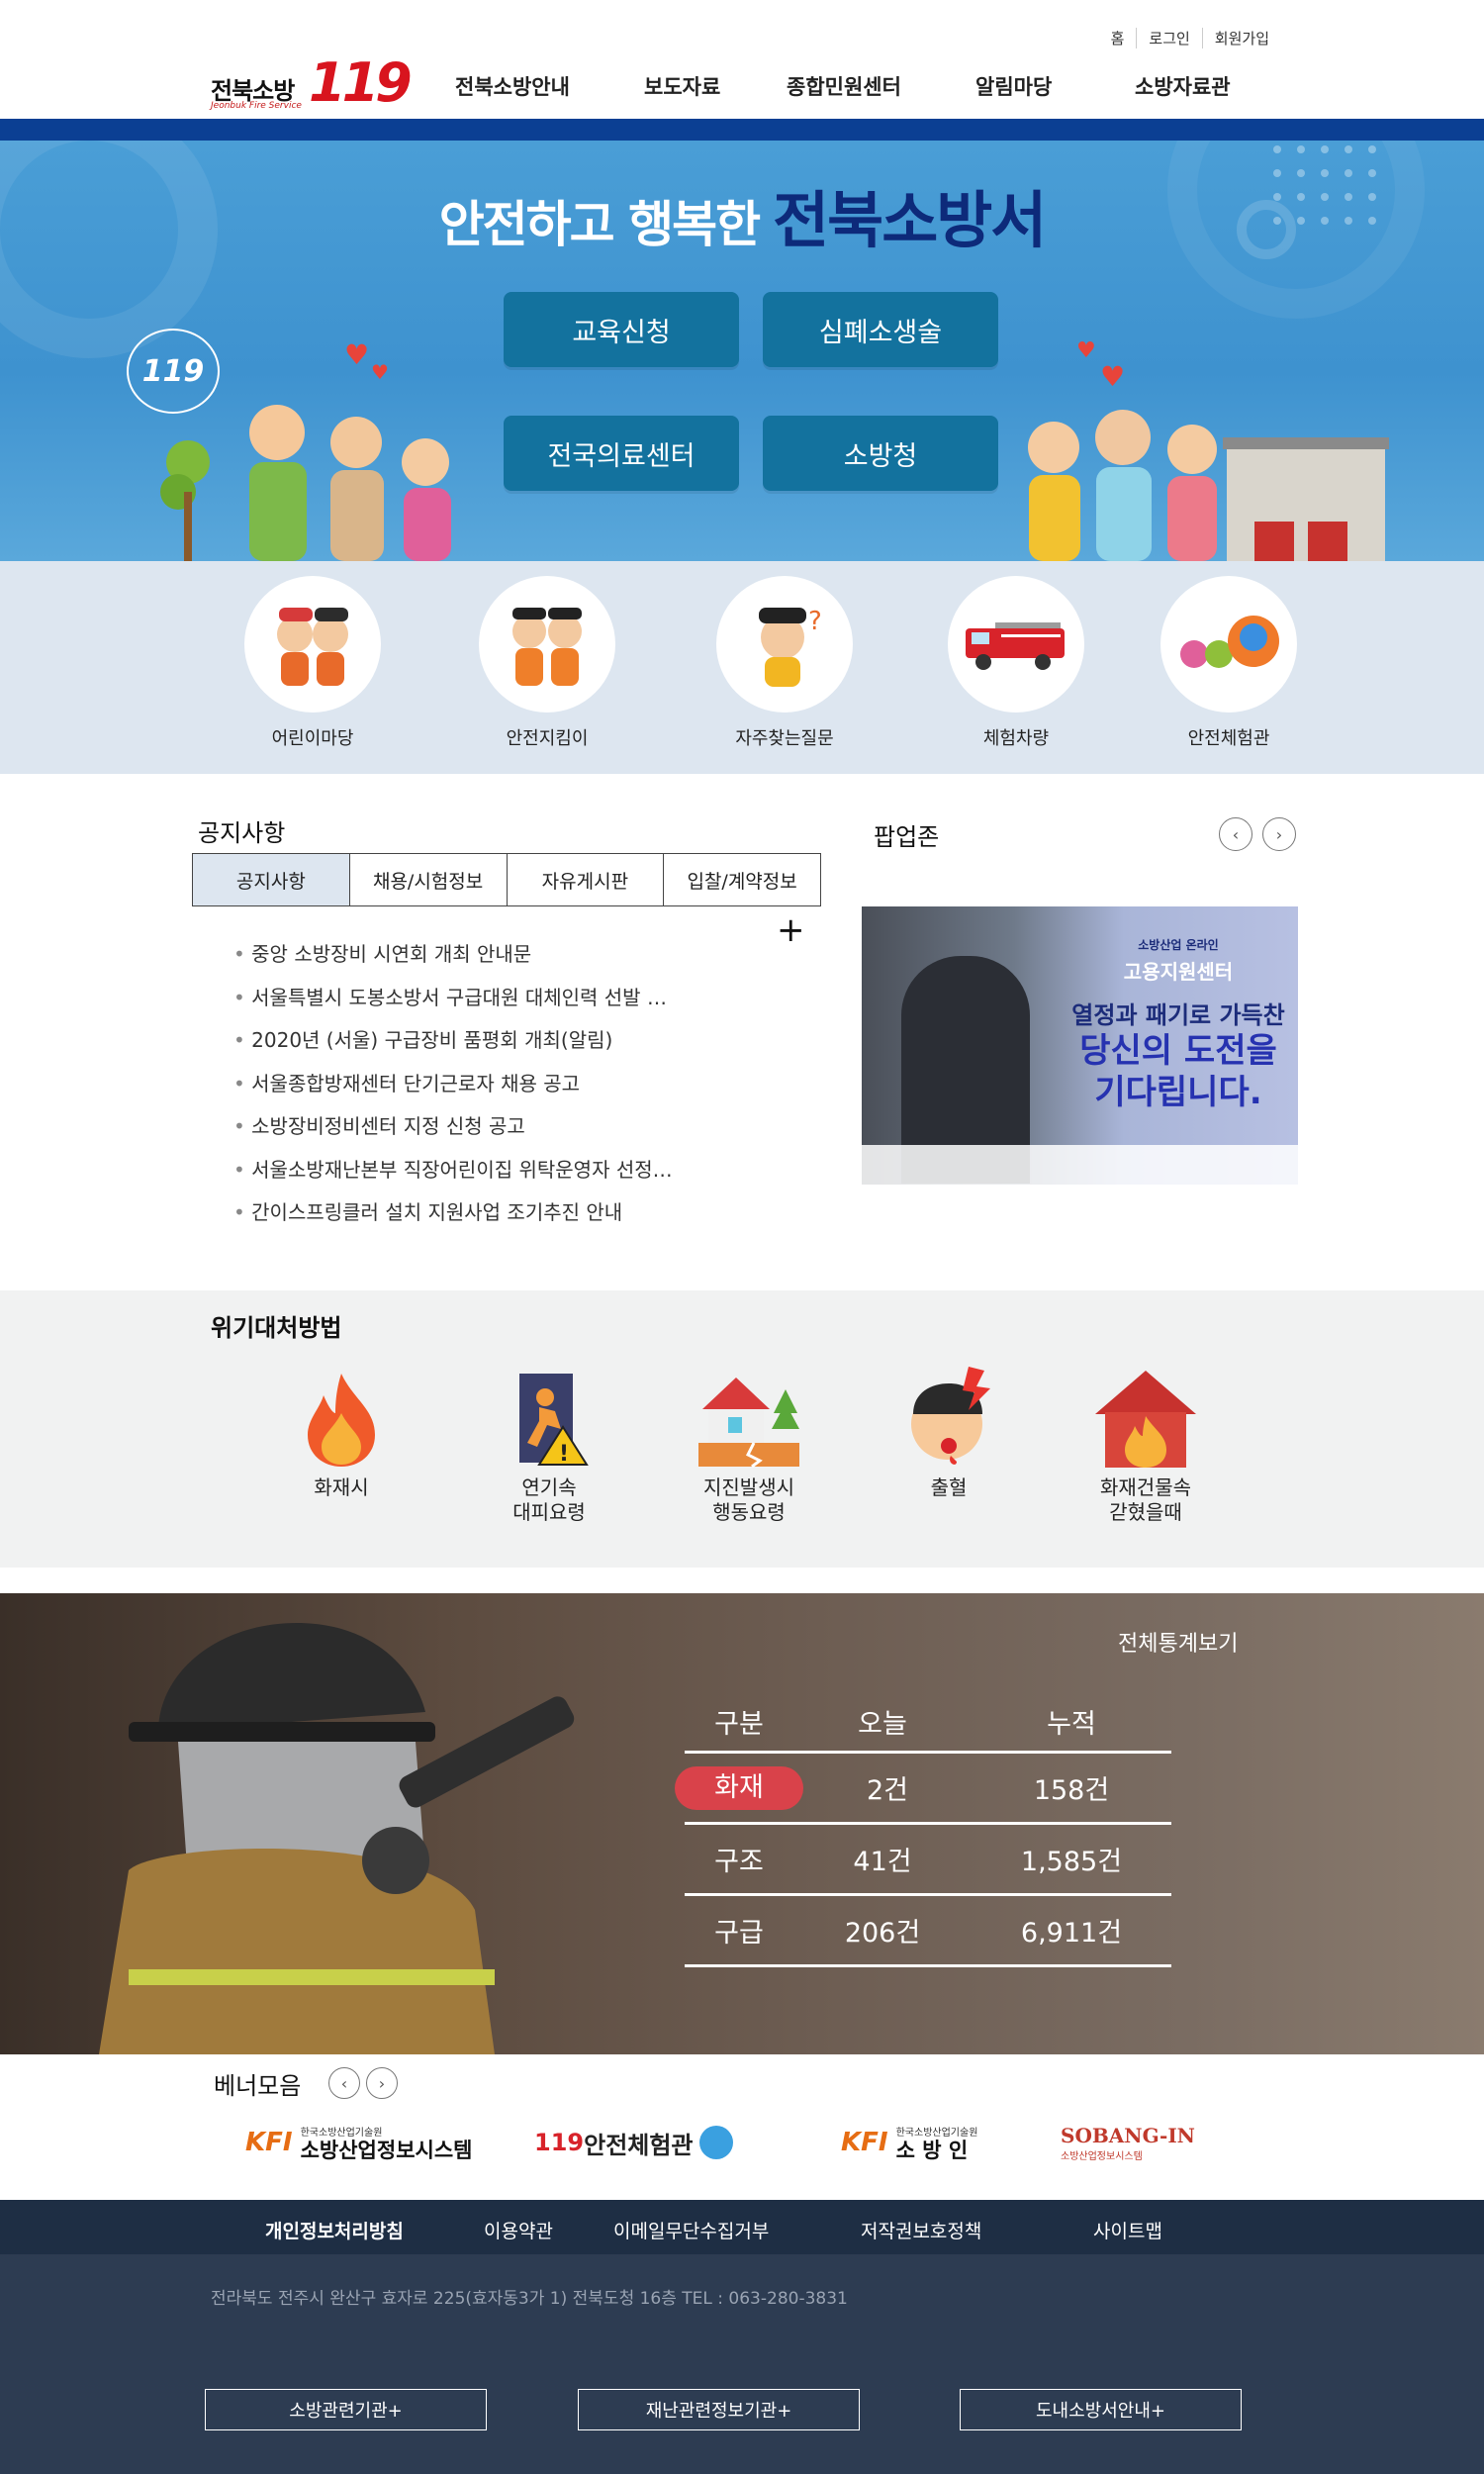 This screenshot has width=1484, height=2474. What do you see at coordinates (739, 1725) in the screenshot?
I see `header-type: 구분` at bounding box center [739, 1725].